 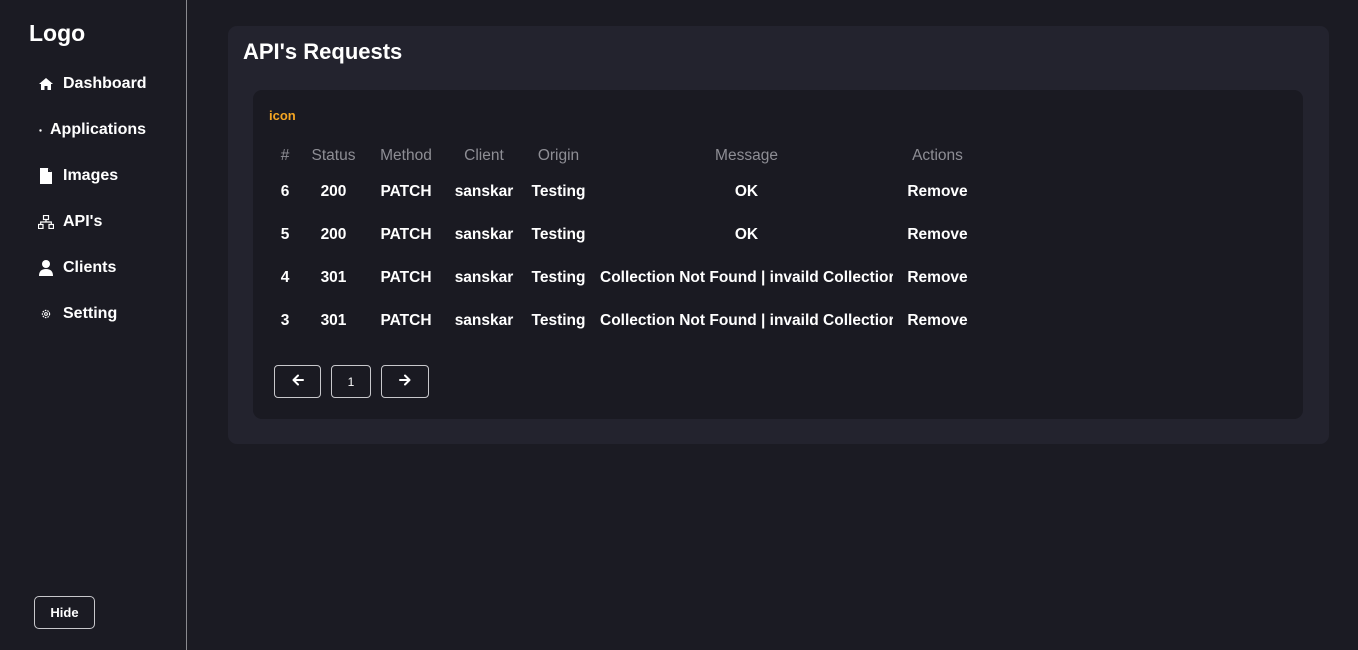 I want to click on sidebar-item-setting: Setting, so click(x=92, y=314).